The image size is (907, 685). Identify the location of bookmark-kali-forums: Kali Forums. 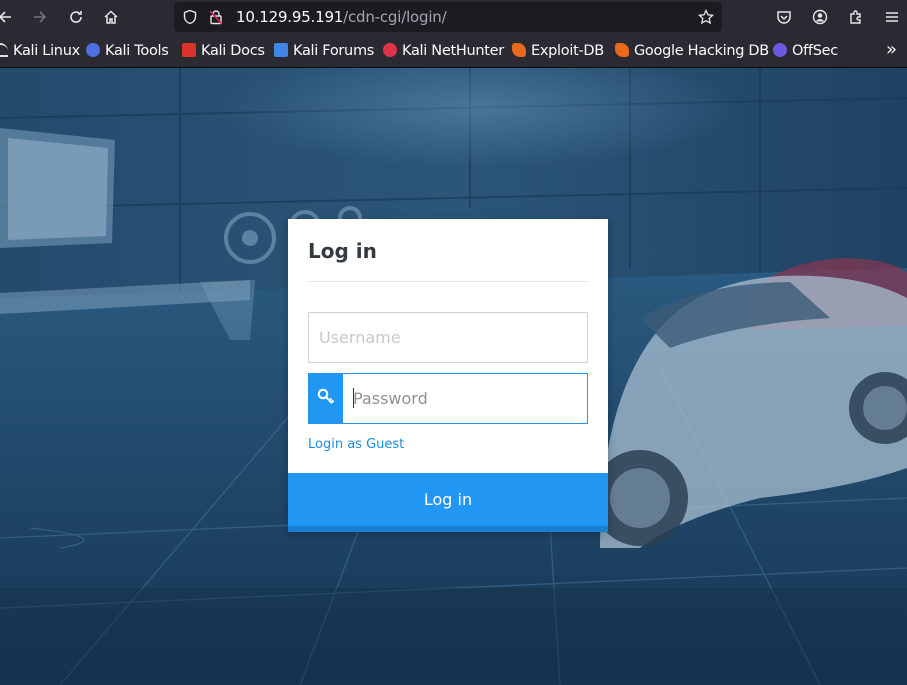
(324, 51).